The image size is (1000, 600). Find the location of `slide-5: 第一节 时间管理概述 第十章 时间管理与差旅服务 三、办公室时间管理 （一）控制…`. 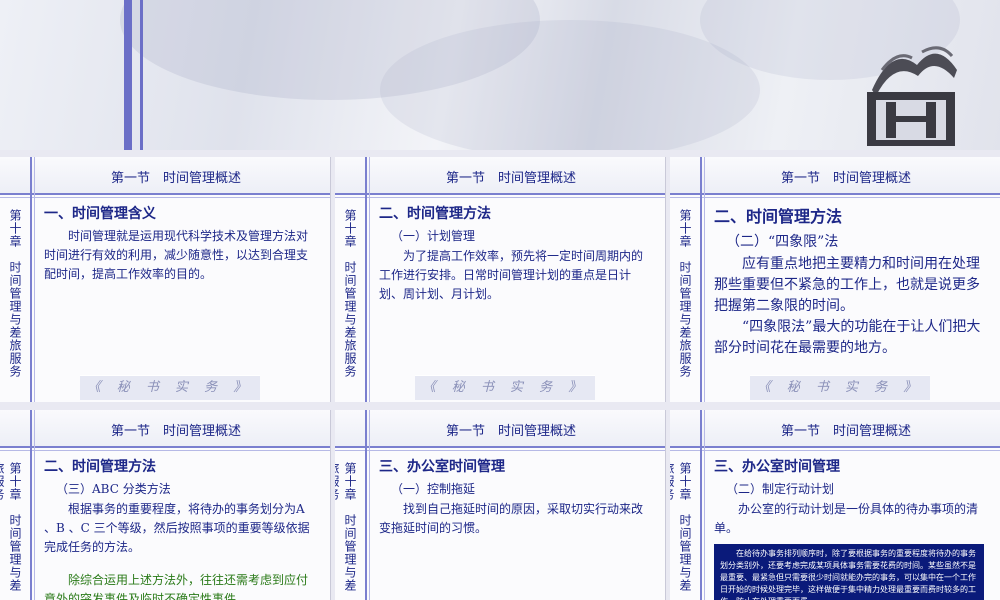

slide-5: 第一节 时间管理概述 第十章 时间管理与差旅服务 三、办公室时间管理 （一）控制… is located at coordinates (500, 505).